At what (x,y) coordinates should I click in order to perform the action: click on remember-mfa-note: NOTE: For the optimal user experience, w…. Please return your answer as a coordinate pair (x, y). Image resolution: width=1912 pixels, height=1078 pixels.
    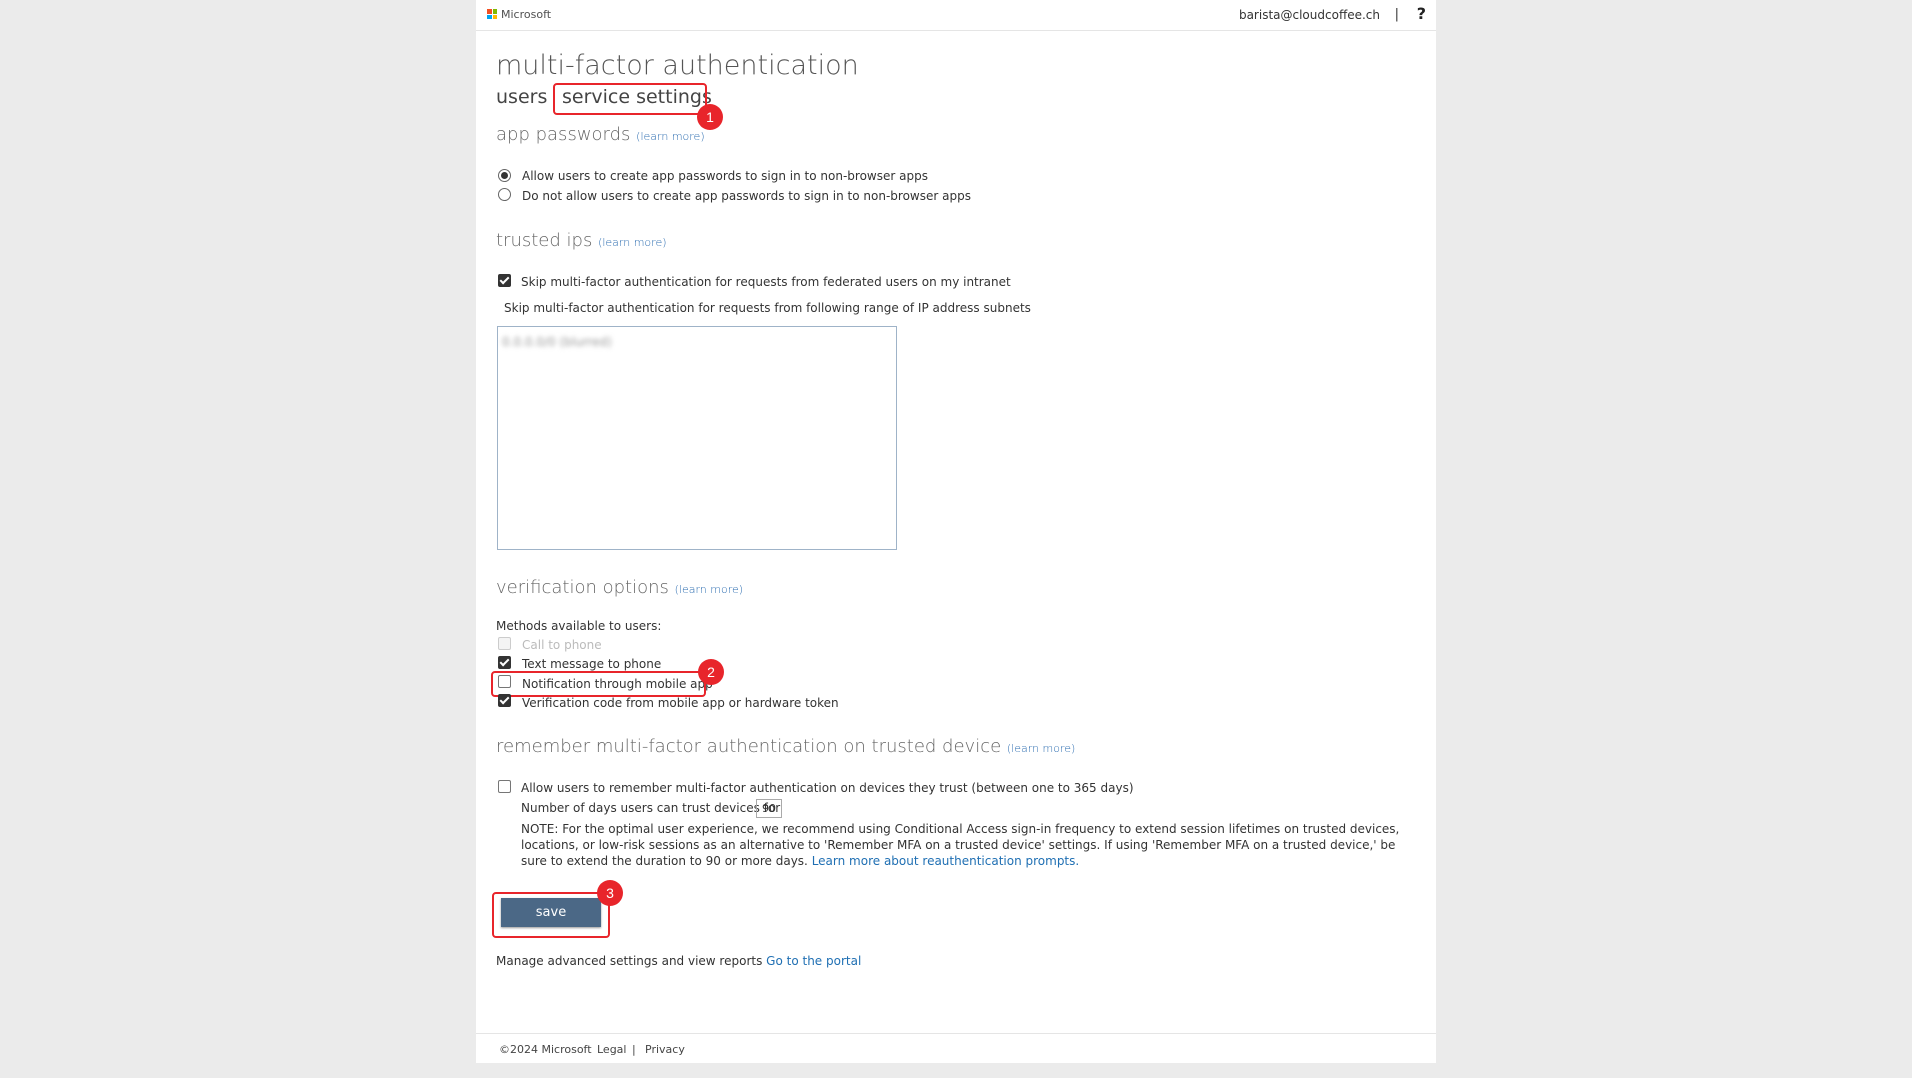
    Looking at the image, I should click on (971, 845).